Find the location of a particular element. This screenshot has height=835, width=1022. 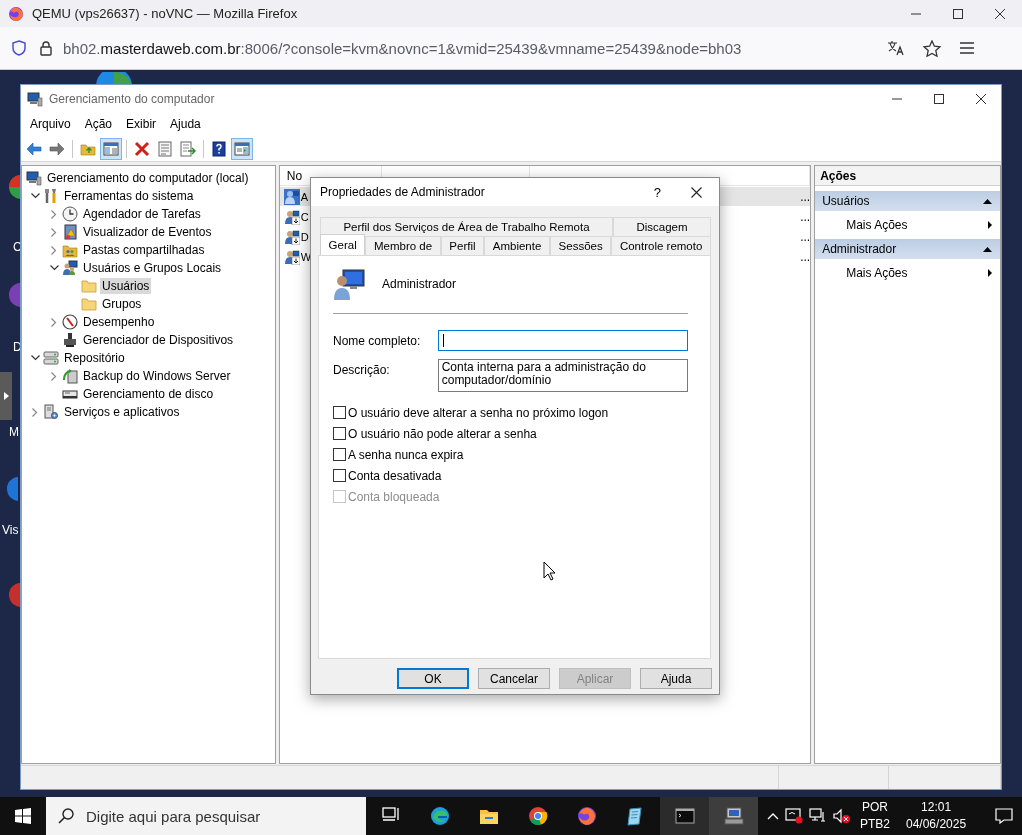

field-label: Descrição: is located at coordinates (362, 370).